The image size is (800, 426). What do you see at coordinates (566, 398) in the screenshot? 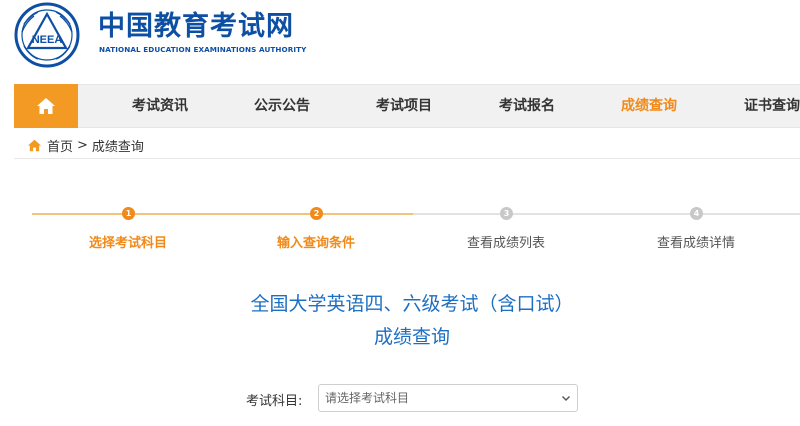
I see `chevron-down-icon` at bounding box center [566, 398].